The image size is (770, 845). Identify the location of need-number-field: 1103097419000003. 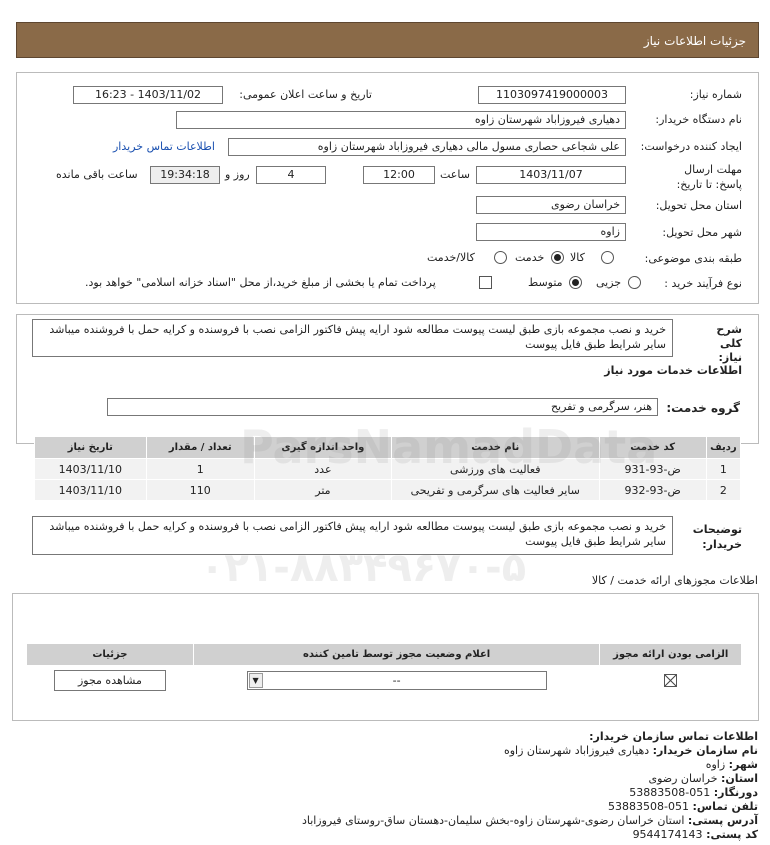
(552, 95).